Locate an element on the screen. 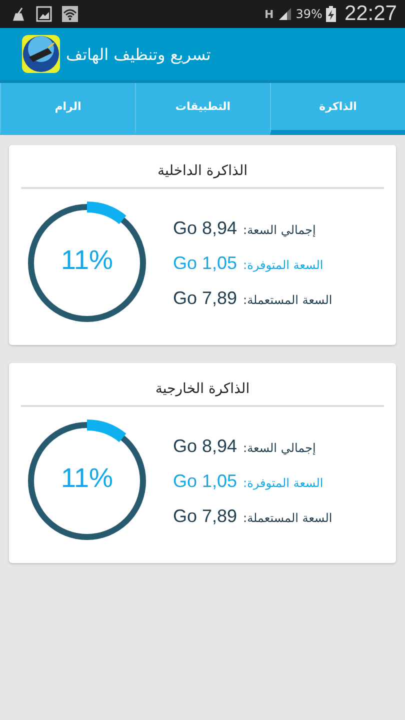 The image size is (405, 720). battery-percent: 39% is located at coordinates (309, 14).